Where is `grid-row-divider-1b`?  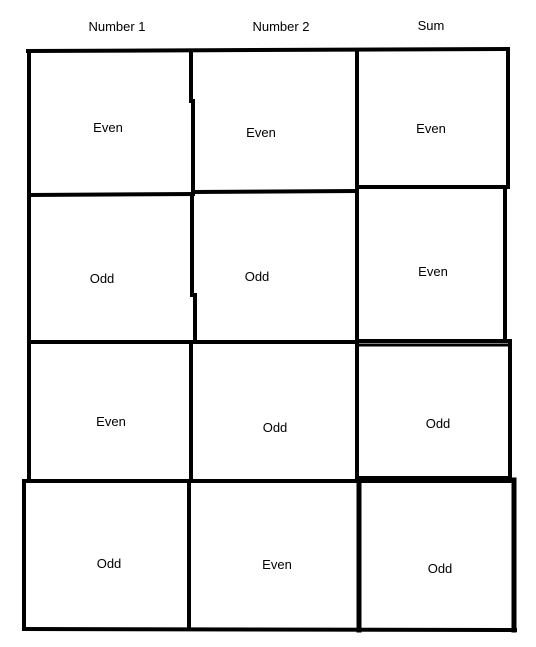
grid-row-divider-1b is located at coordinates (275, 191).